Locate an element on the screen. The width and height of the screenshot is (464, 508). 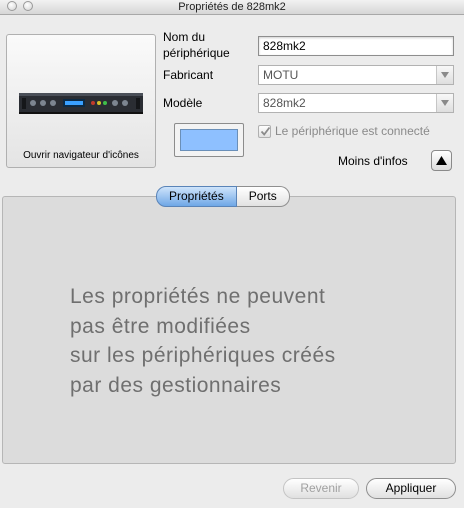
less-info-label: Moins d'infos is located at coordinates (373, 161).